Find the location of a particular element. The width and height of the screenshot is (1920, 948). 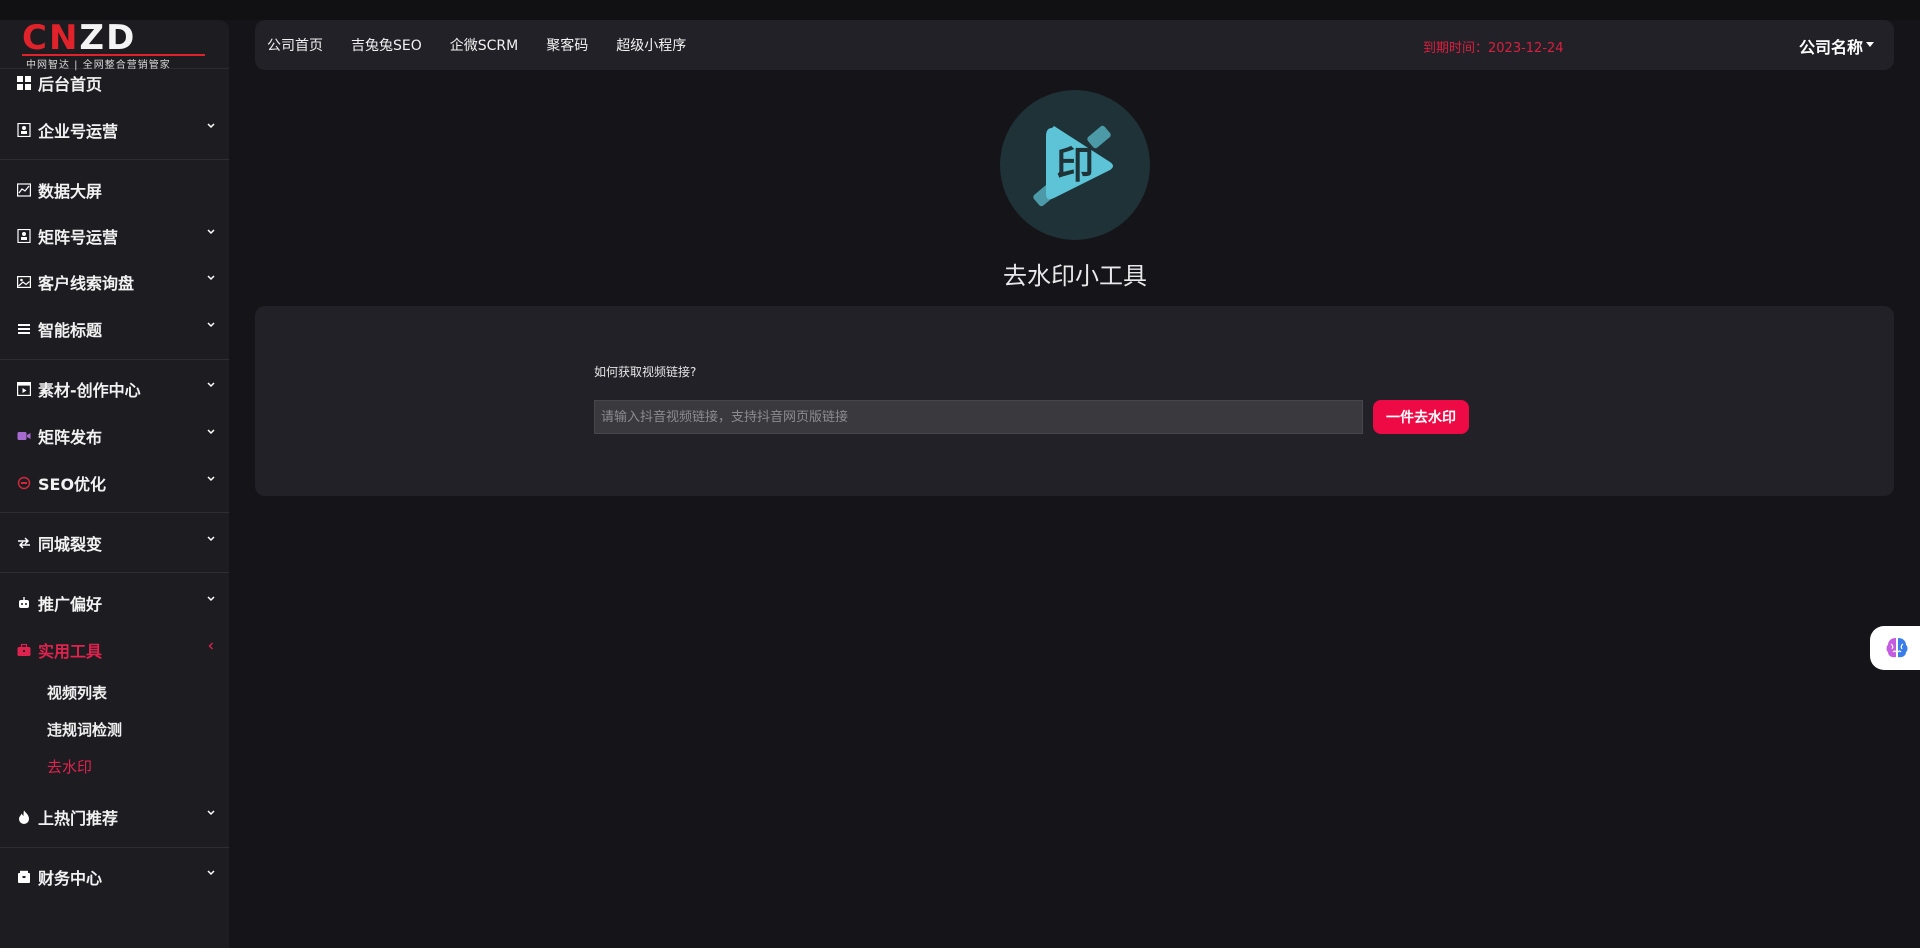

sidebar-item-seo: SEO优化 is located at coordinates (114, 483).